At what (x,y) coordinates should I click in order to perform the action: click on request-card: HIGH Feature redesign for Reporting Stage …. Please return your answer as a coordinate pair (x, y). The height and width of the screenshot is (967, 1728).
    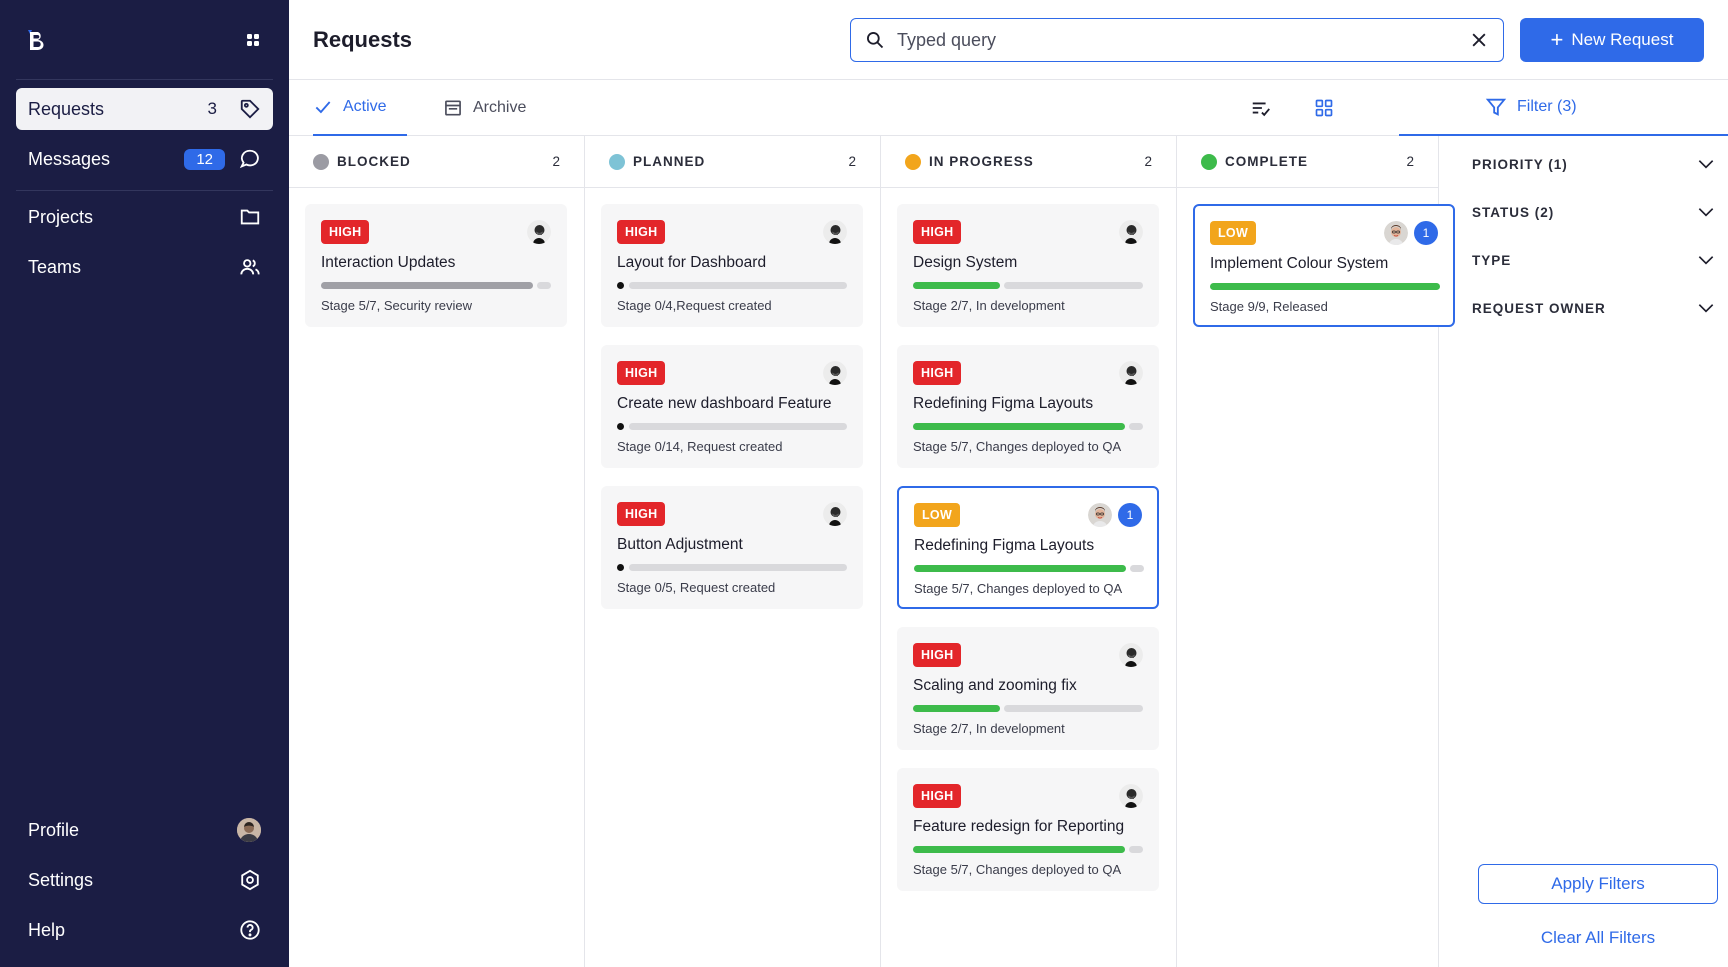
    Looking at the image, I should click on (1028, 829).